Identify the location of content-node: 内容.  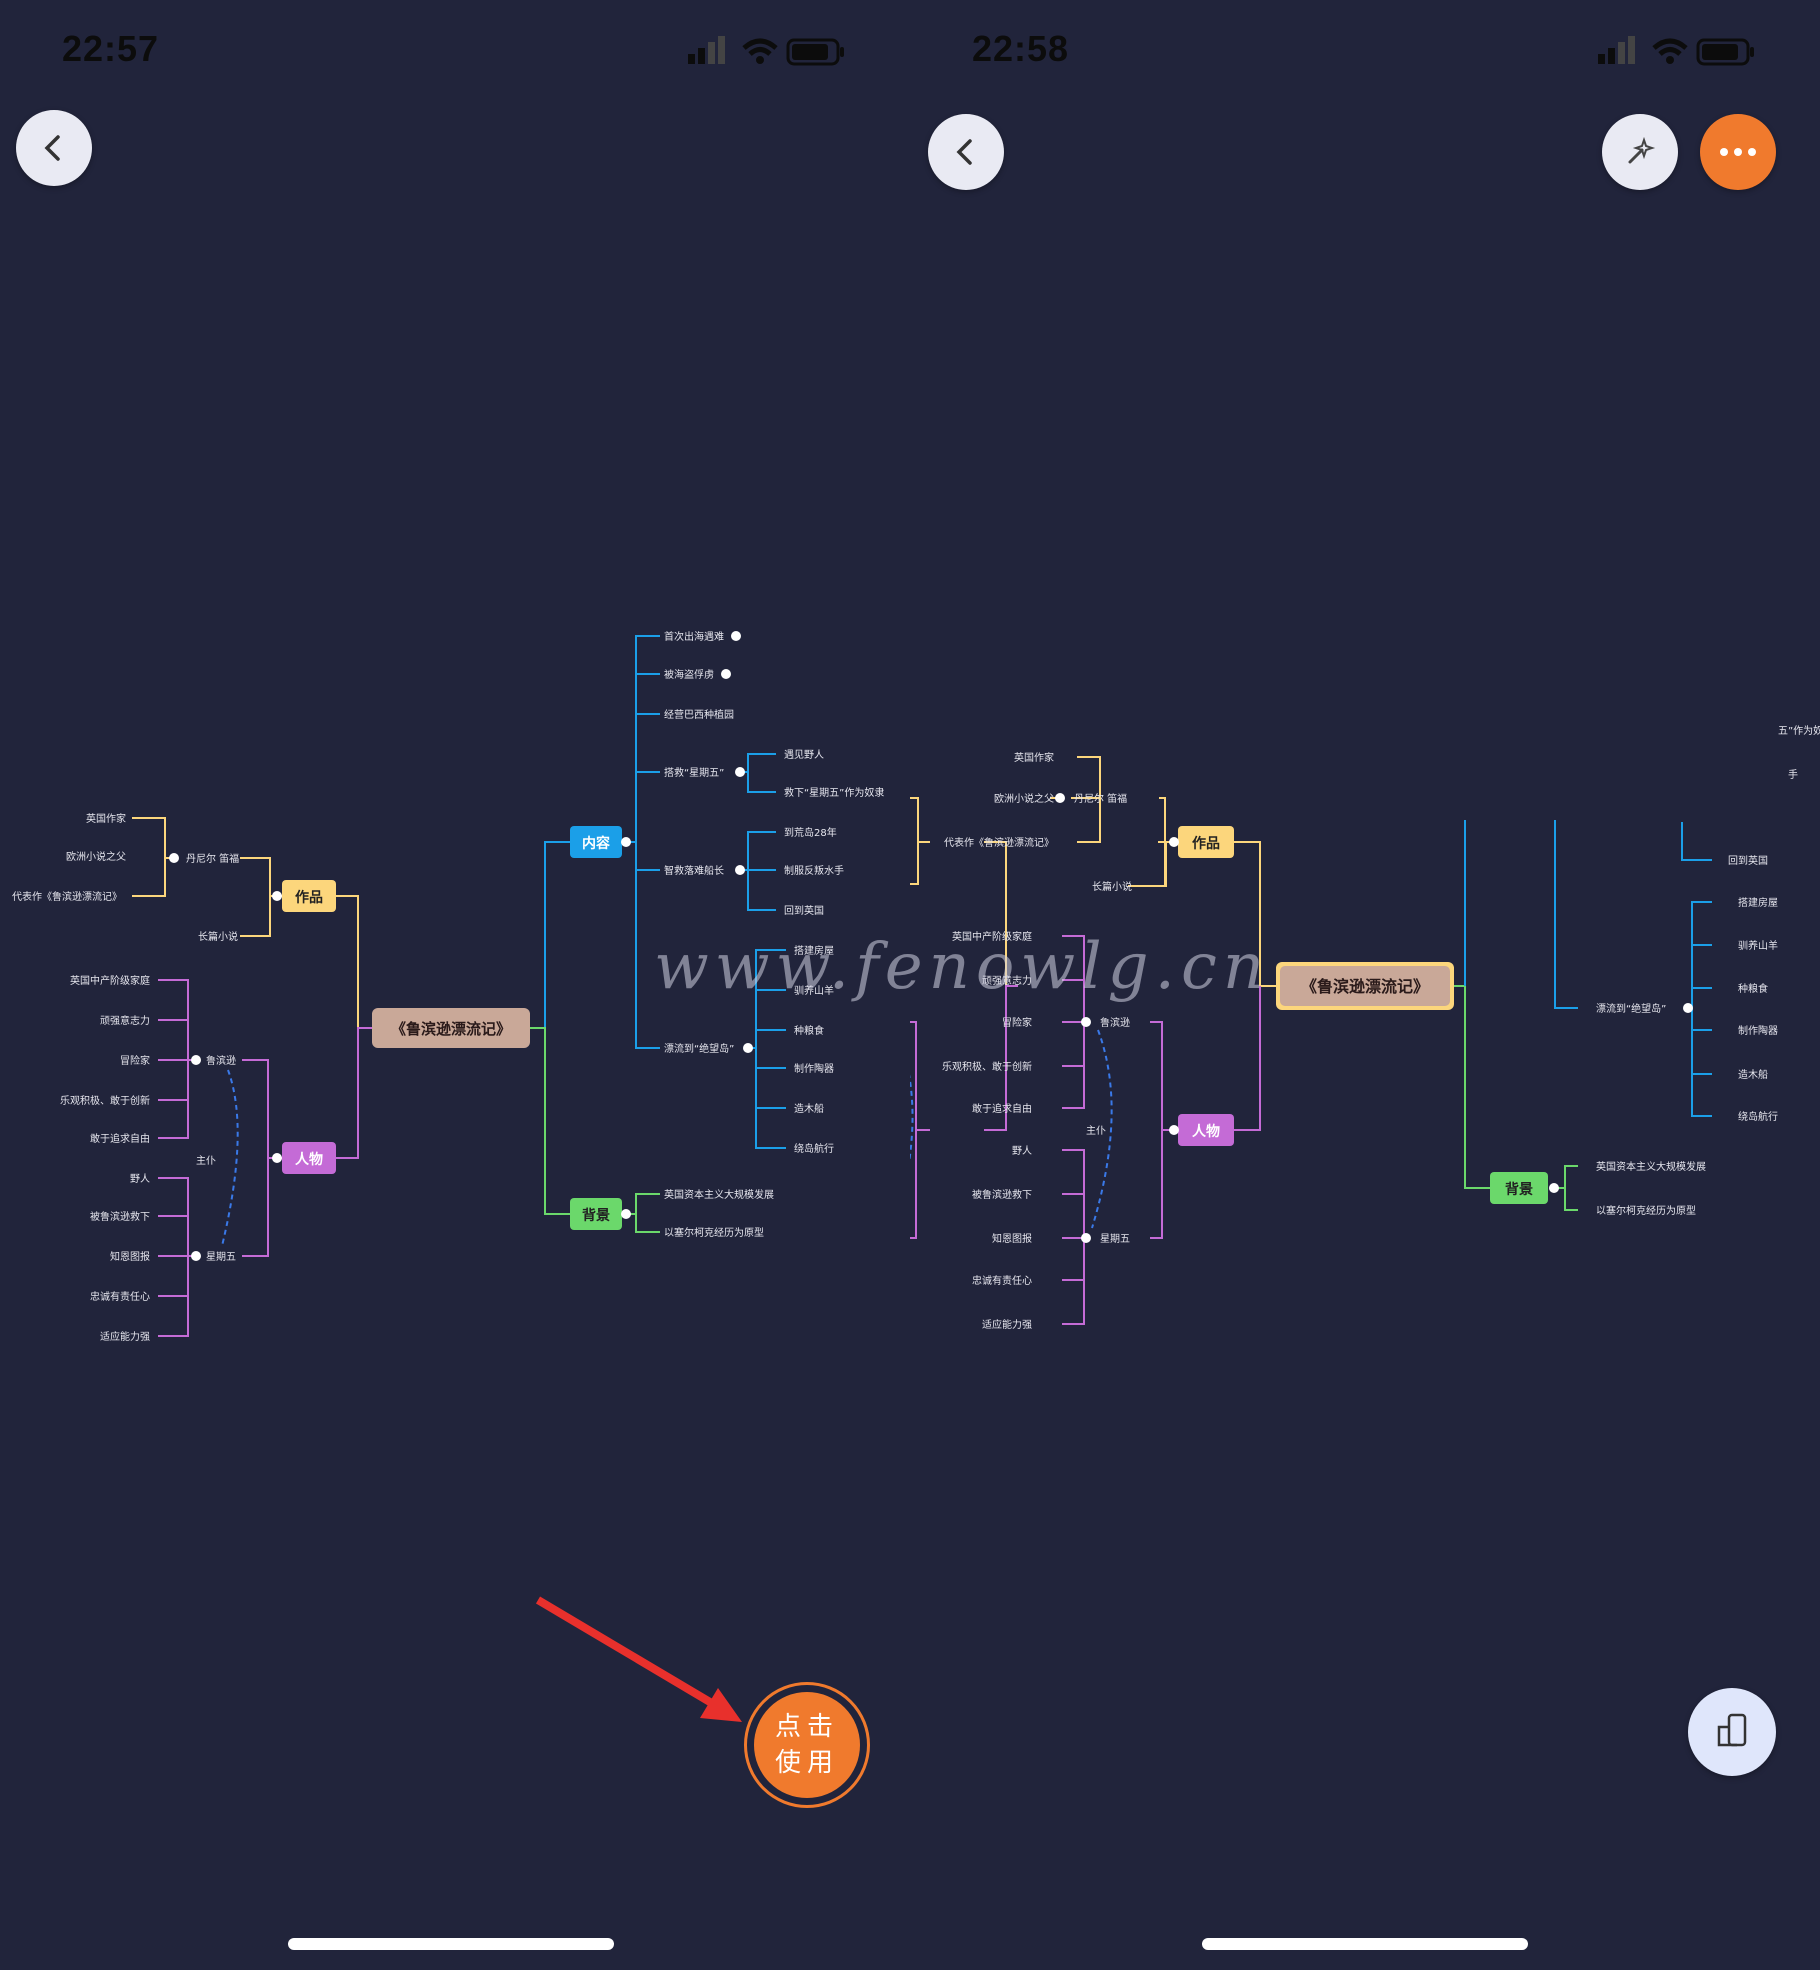
(600, 842).